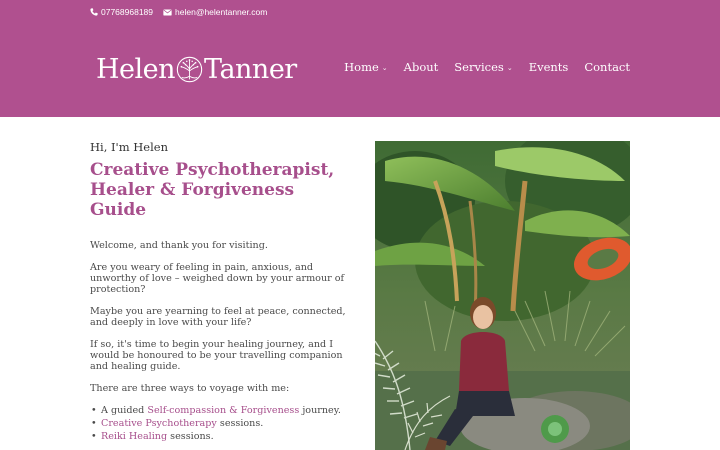 This screenshot has height=450, width=720. Describe the element at coordinates (320, 410) in the screenshot. I see `list-item-text: journey.` at that location.